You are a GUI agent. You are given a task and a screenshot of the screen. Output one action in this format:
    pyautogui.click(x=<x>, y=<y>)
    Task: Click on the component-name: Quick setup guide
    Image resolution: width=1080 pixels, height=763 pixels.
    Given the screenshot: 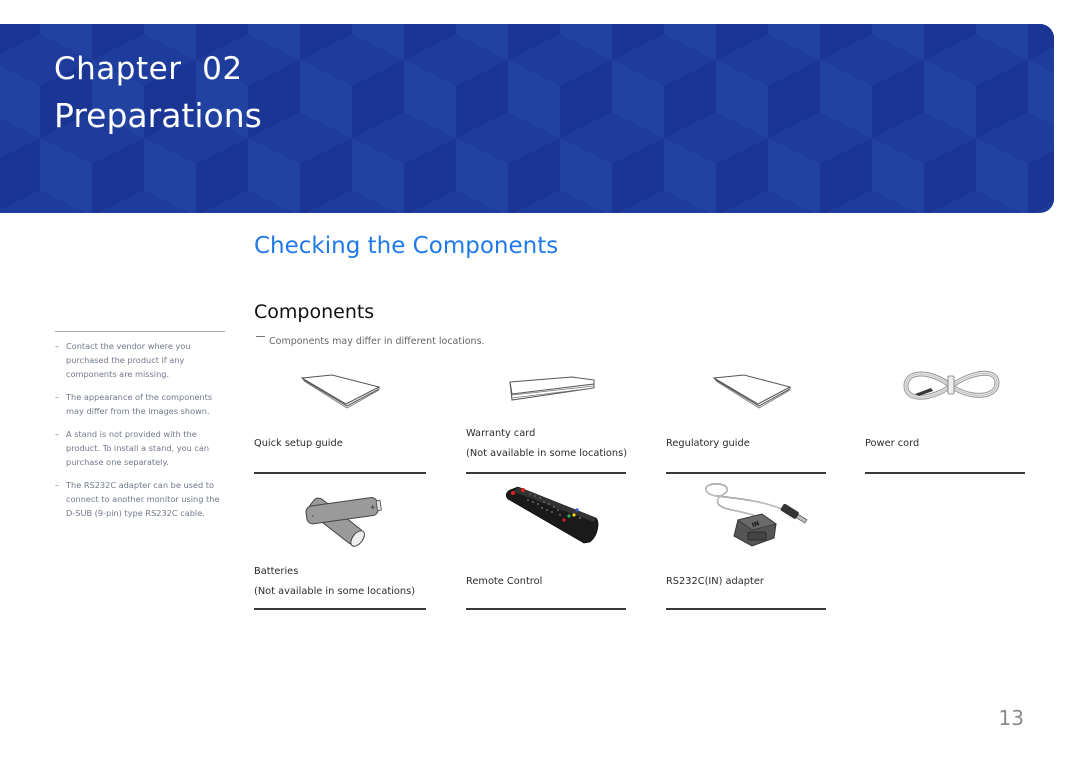 What is the action you would take?
    pyautogui.click(x=298, y=443)
    